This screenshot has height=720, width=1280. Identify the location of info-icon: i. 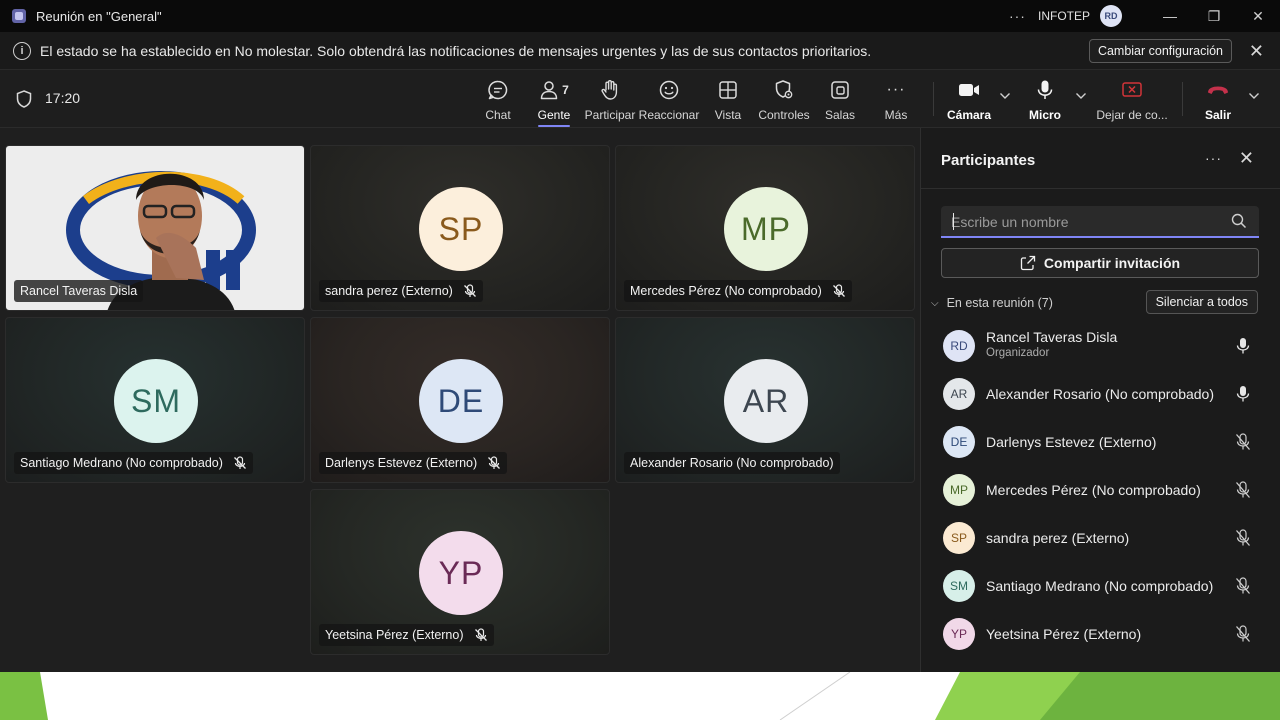
(22, 50).